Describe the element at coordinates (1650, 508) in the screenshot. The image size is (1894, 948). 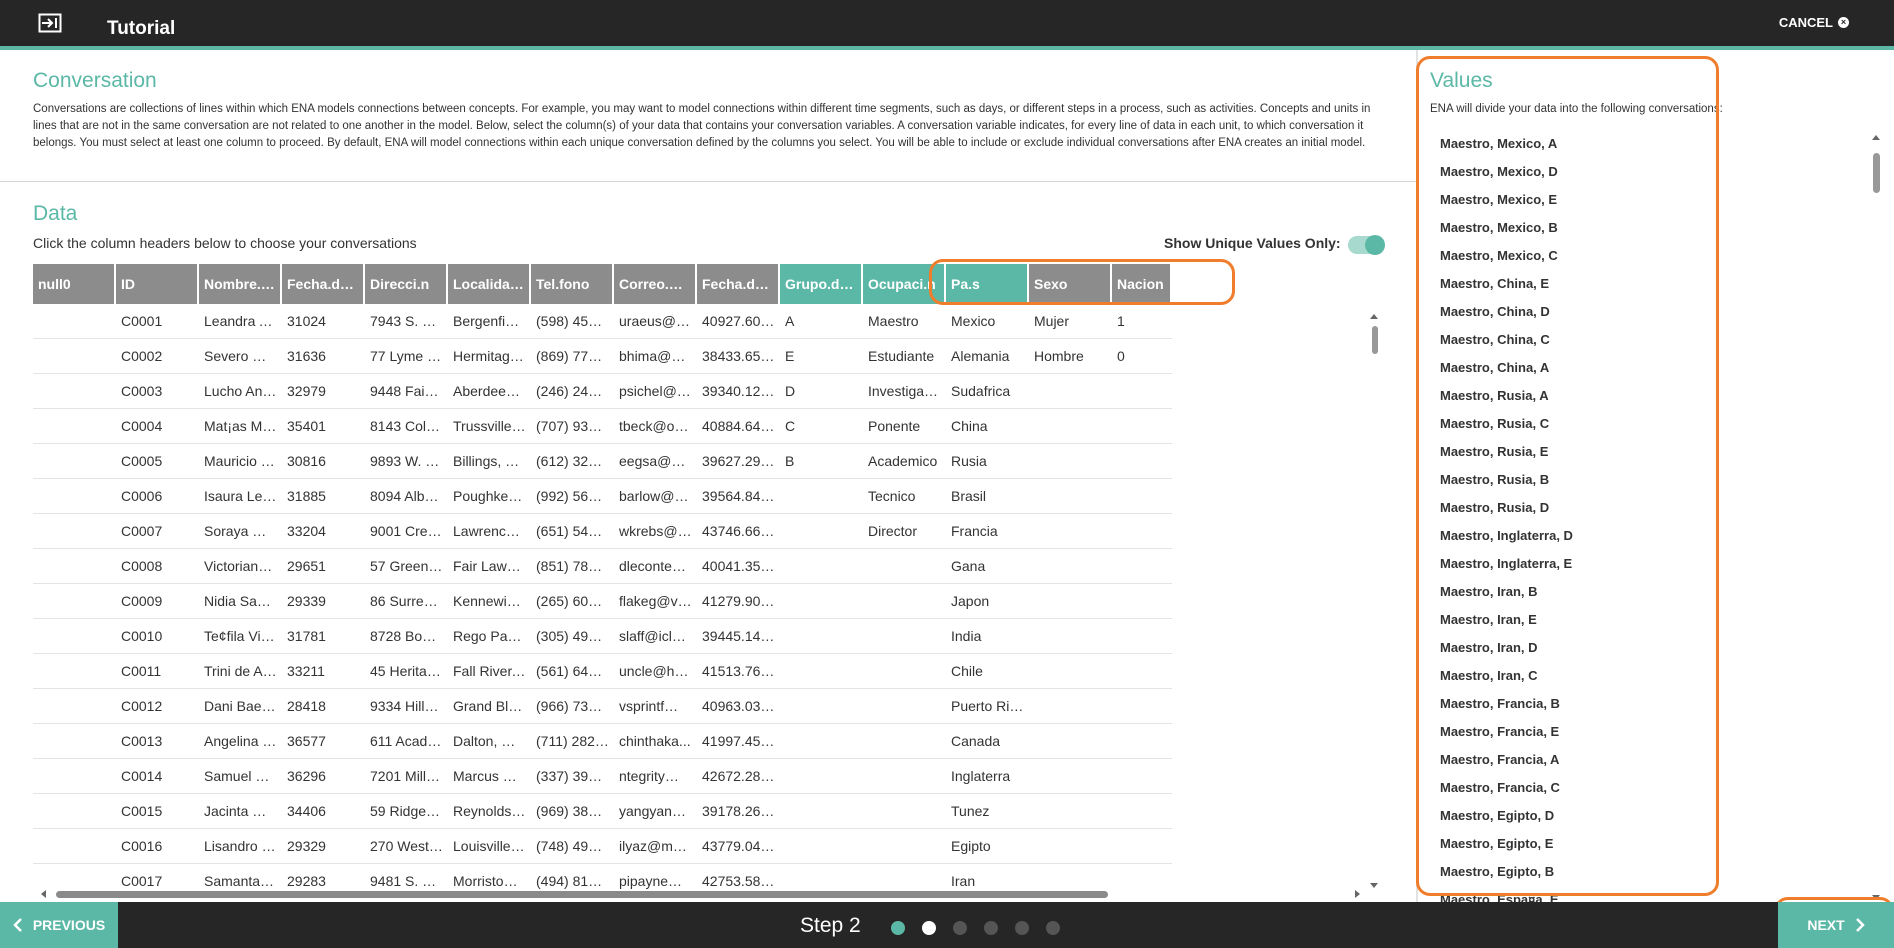
I see `conversation-value-item: Maestro, Rusia, D` at that location.